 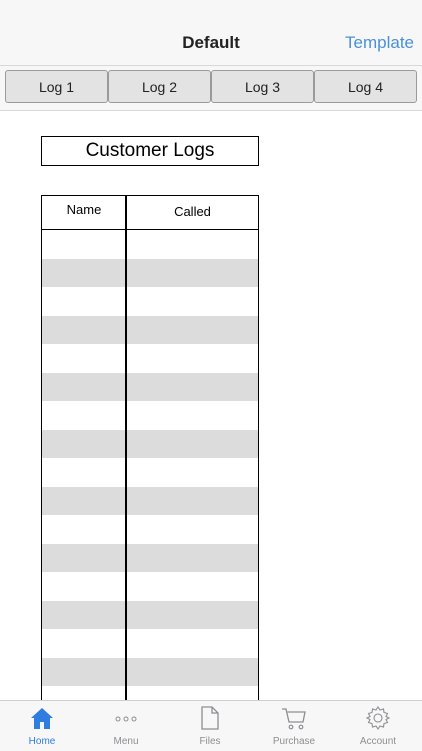 I want to click on gear-icon, so click(x=378, y=718).